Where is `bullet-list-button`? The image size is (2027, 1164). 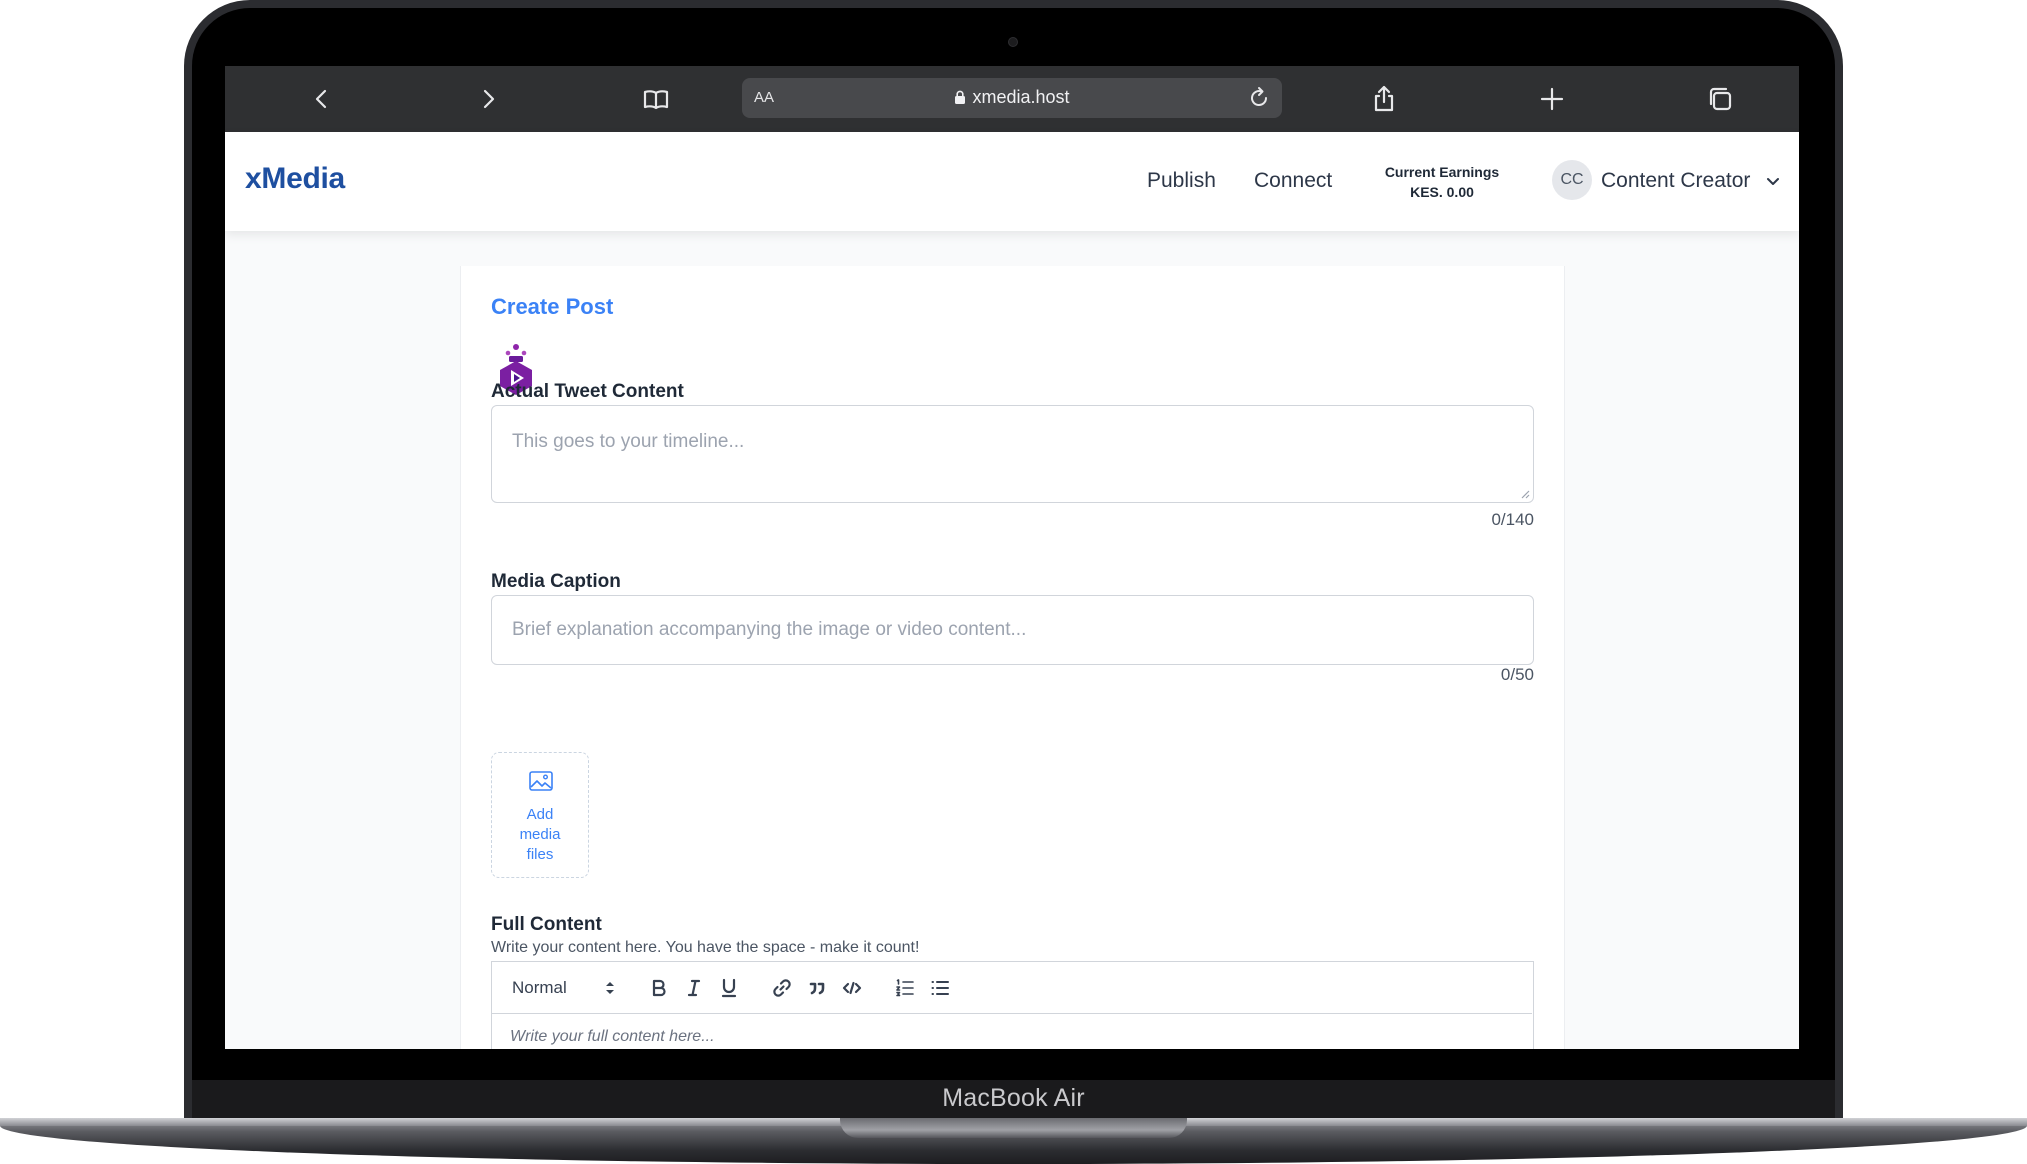
bullet-list-button is located at coordinates (940, 988).